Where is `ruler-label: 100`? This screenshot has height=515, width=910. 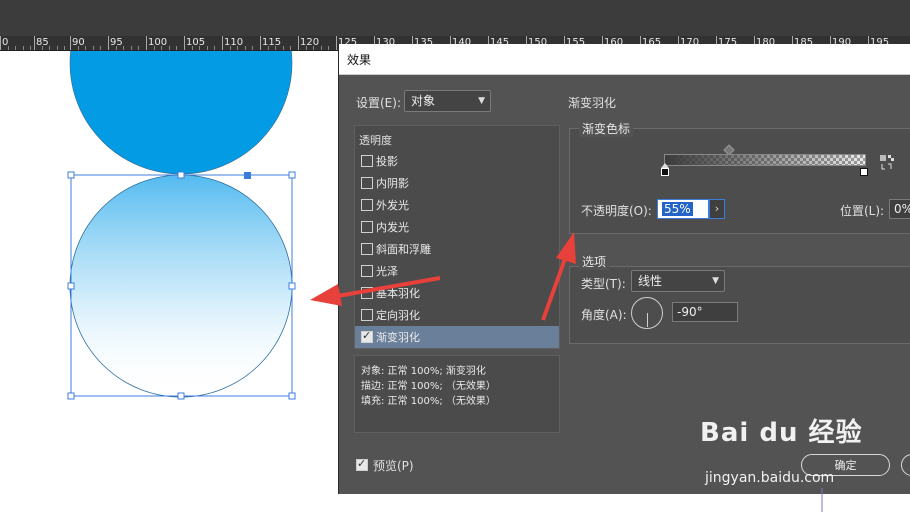
ruler-label: 100 is located at coordinates (158, 42).